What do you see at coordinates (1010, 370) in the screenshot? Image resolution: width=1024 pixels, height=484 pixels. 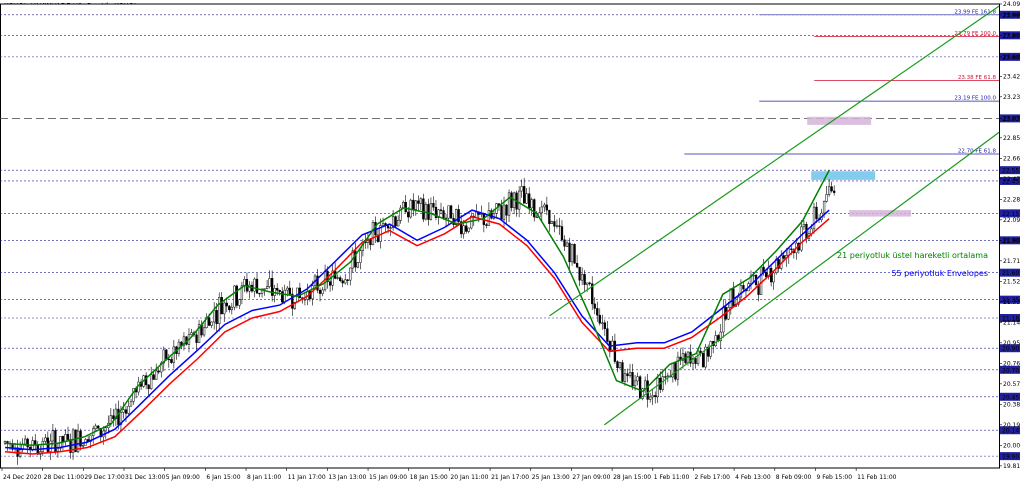 I see `level-price-label: 20.70` at bounding box center [1010, 370].